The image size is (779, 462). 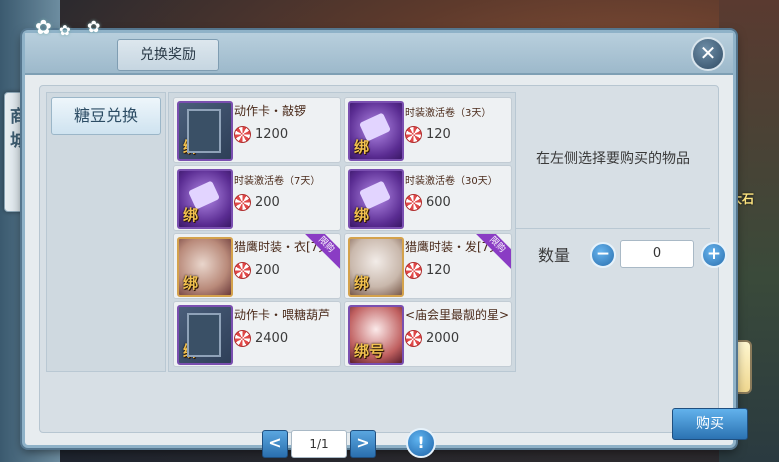 I want to click on category-candy-exchange: 糖豆兑换, so click(x=106, y=116).